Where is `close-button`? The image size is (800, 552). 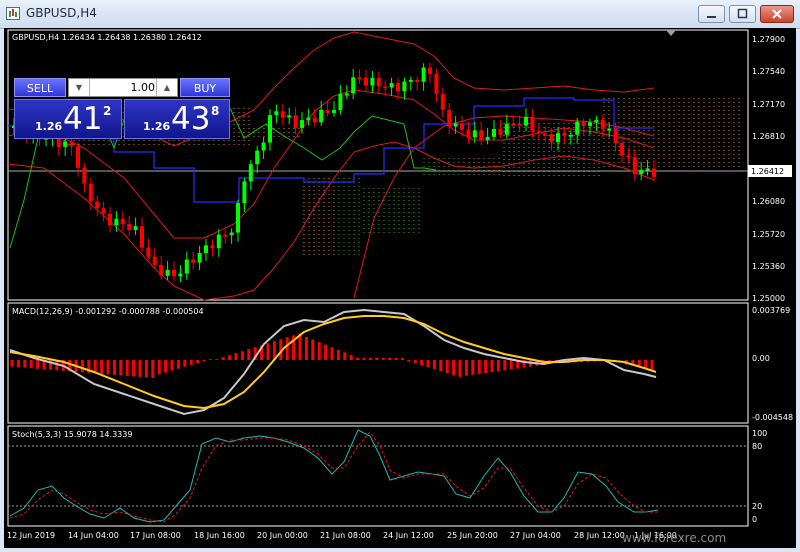 close-button is located at coordinates (777, 14).